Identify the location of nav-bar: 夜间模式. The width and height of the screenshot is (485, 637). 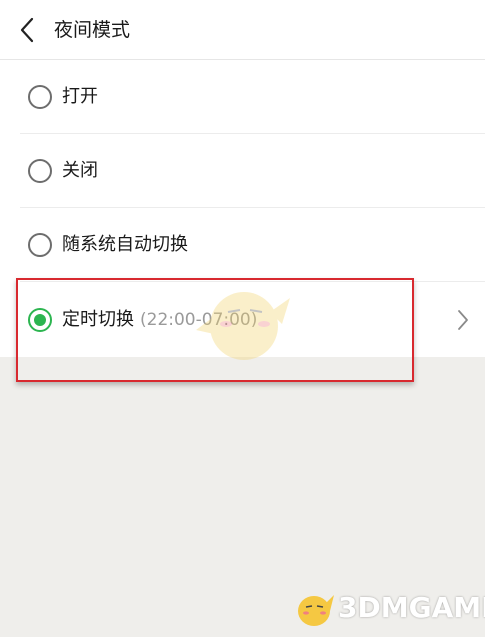
(242, 30).